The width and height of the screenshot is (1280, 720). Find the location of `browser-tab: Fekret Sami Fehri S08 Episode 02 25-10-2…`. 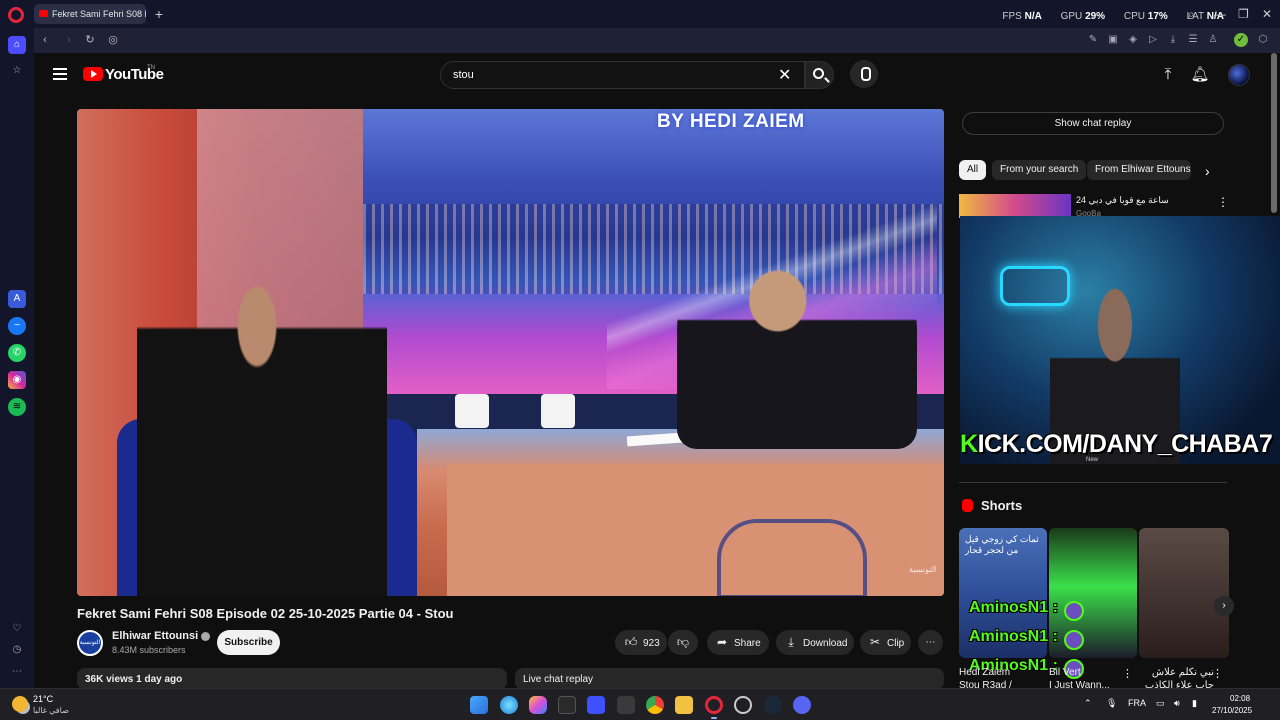

browser-tab: Fekret Sami Fehri S08 Episode 02 25-10-2… is located at coordinates (90, 14).